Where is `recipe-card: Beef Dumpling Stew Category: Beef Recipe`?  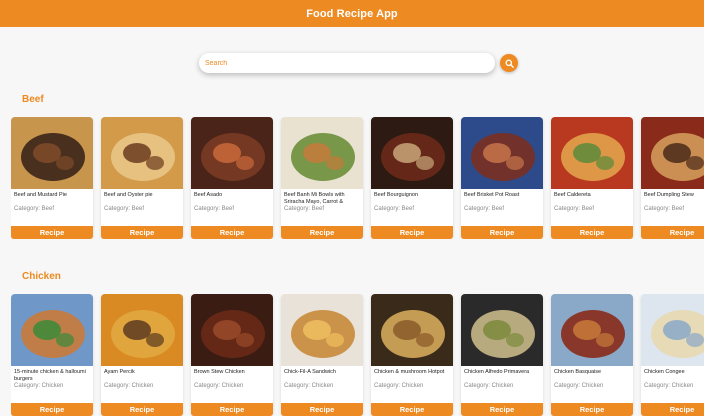 recipe-card: Beef Dumpling Stew Category: Beef Recipe is located at coordinates (672, 178).